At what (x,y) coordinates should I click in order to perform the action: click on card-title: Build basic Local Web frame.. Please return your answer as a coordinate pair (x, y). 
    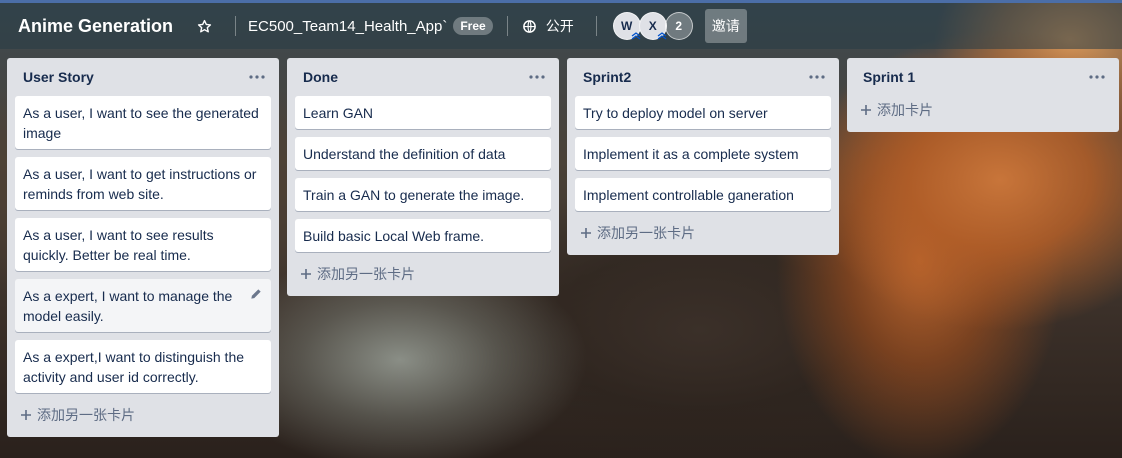
    Looking at the image, I should click on (394, 236).